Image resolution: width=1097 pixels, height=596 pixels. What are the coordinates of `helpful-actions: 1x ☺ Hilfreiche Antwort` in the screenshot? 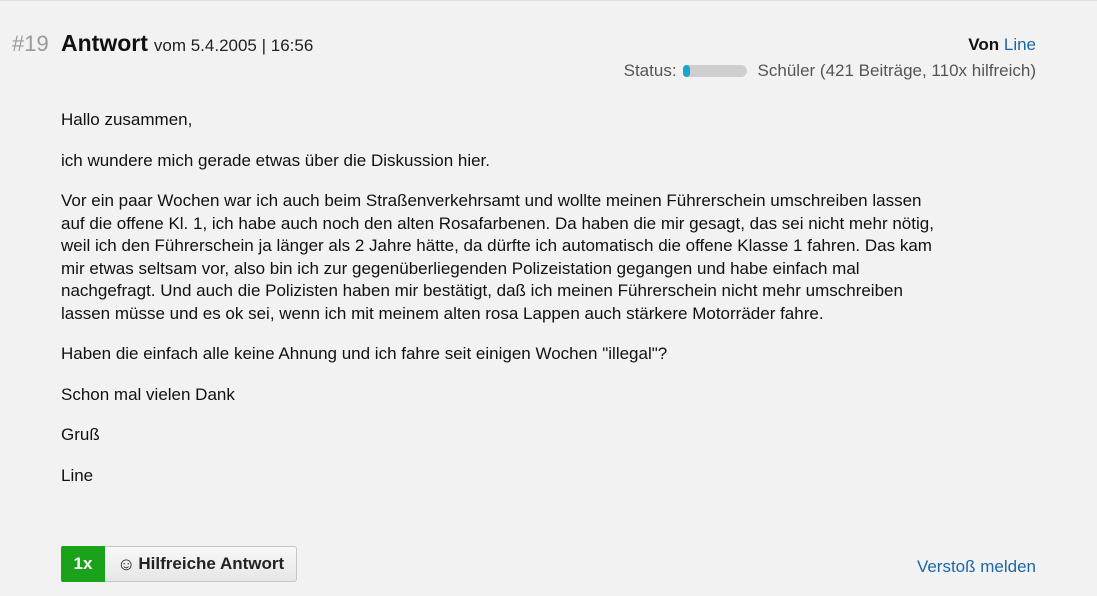 It's located at (179, 564).